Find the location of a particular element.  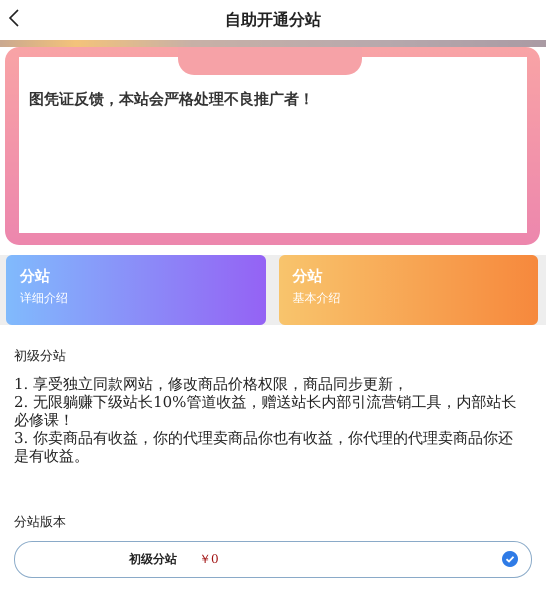

description-line: 1. 享受独立同款网站，修改商品价格权限，商品同步更新， is located at coordinates (212, 384).